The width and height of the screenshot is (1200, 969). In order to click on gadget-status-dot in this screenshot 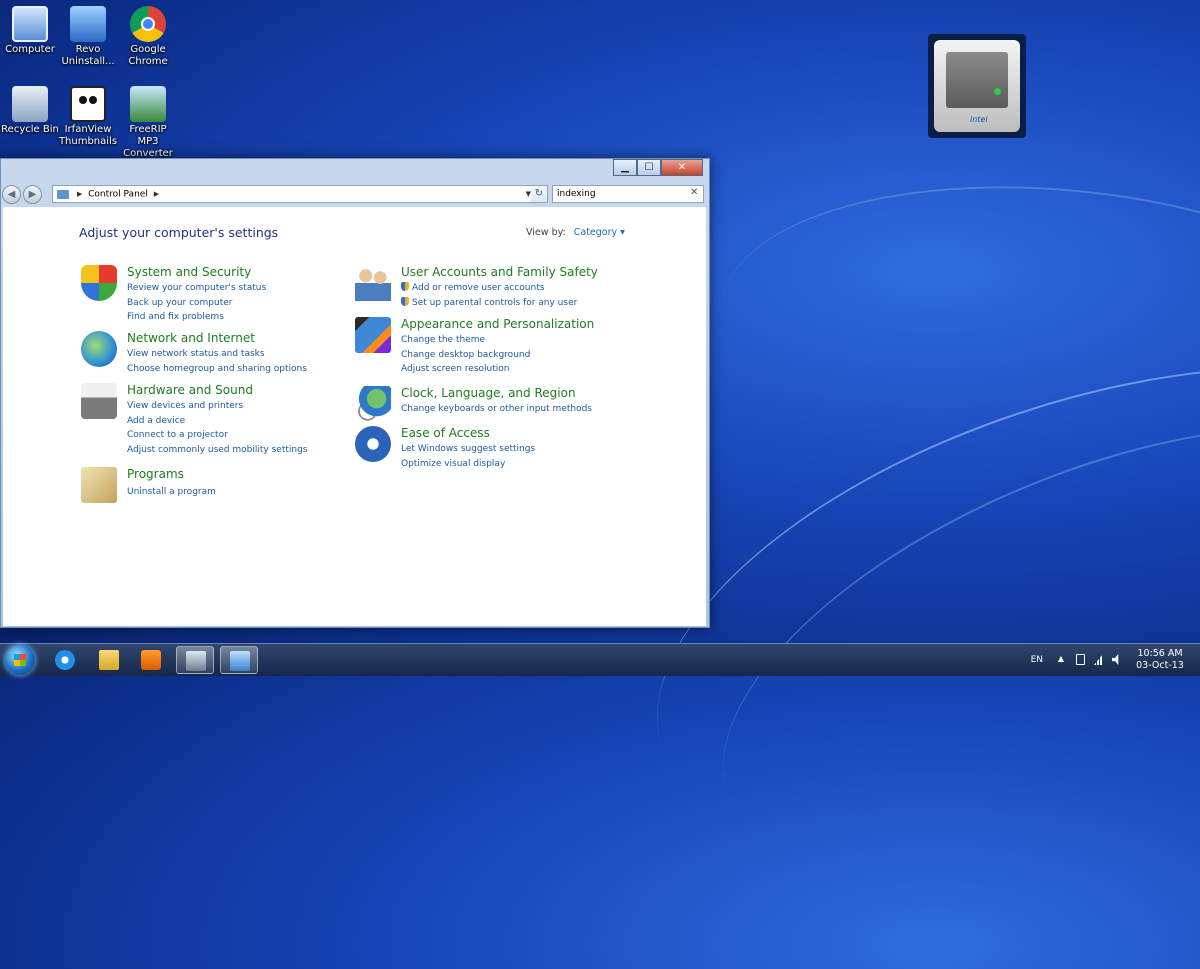, I will do `click(997, 91)`.